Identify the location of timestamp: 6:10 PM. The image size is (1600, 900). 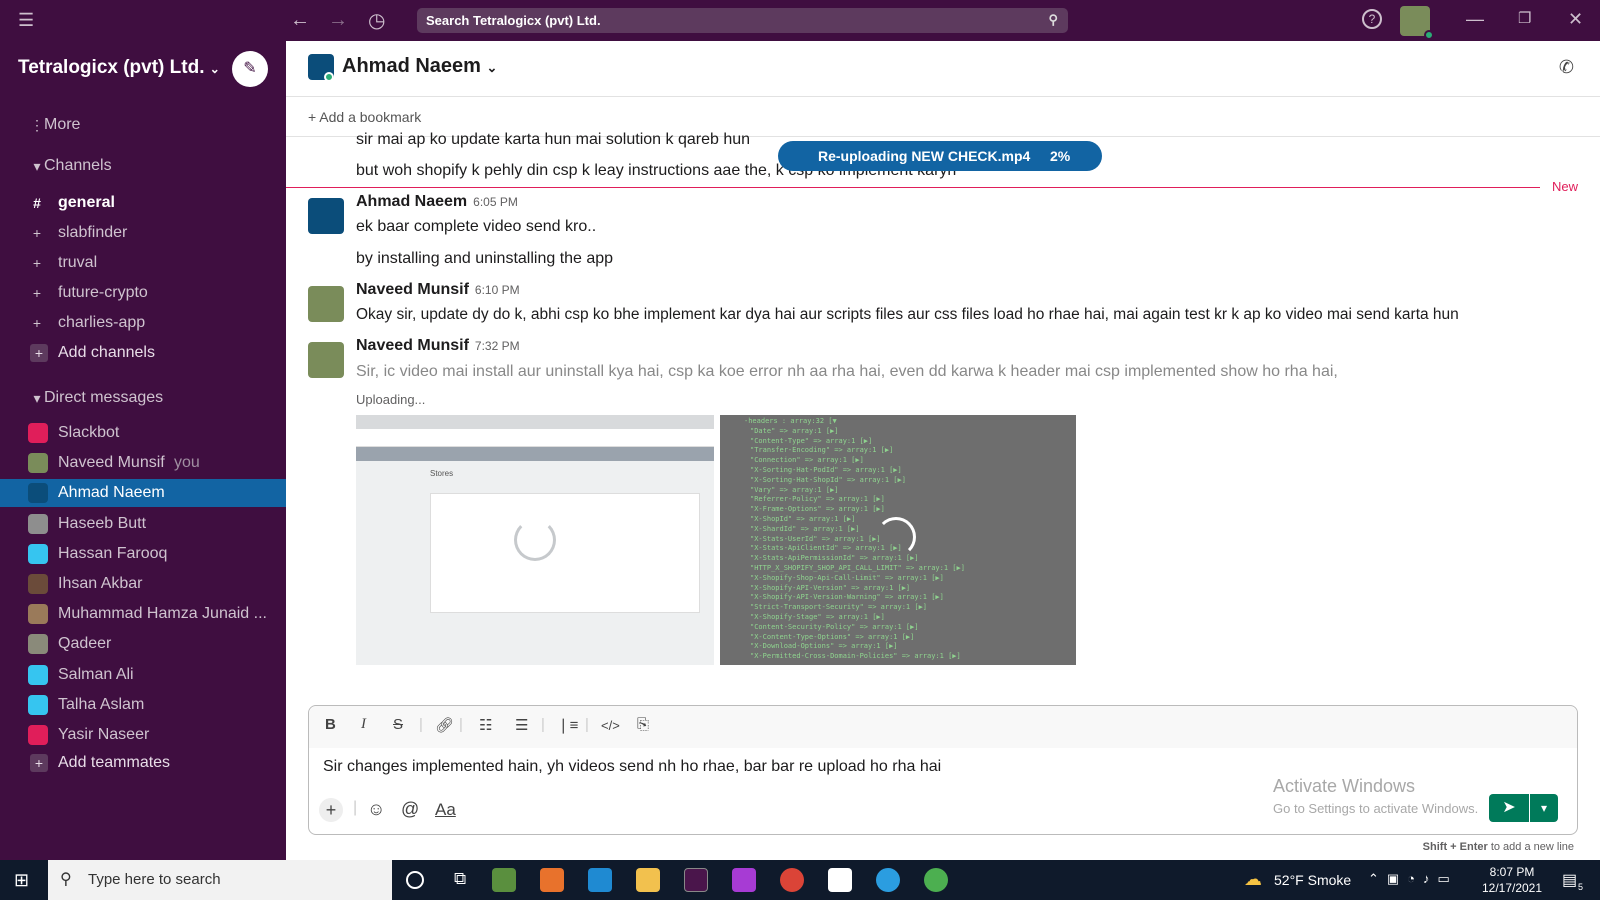
(497, 290).